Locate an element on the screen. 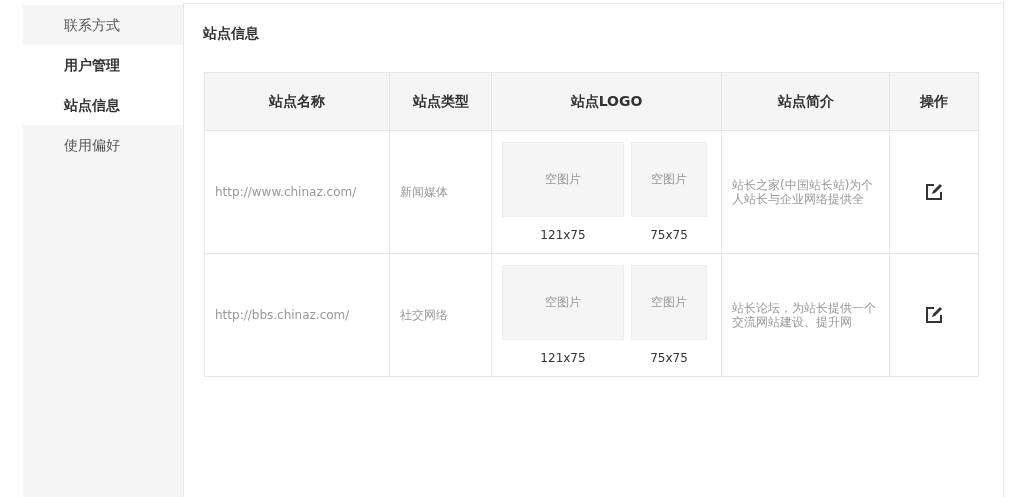 The height and width of the screenshot is (497, 1009). column-header: 站点名称 is located at coordinates (297, 101).